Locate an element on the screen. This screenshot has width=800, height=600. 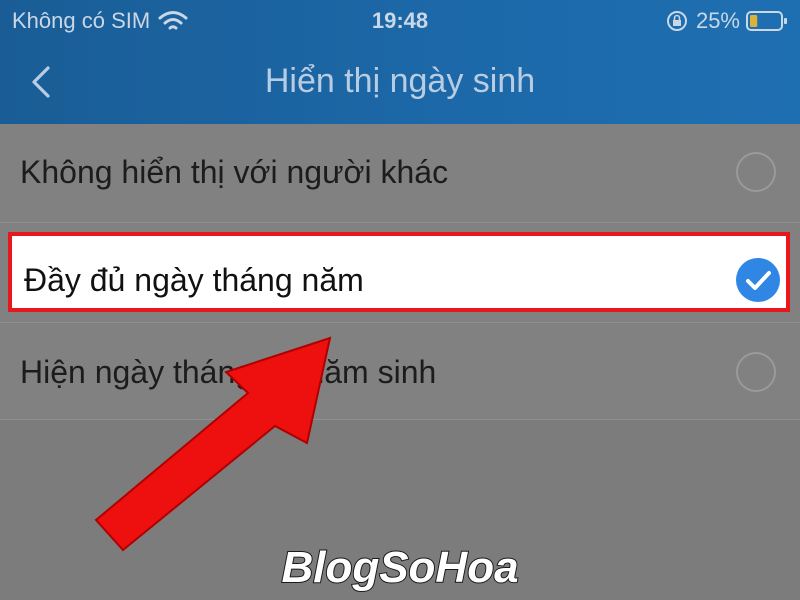
status-right: 25% is located at coordinates (727, 21).